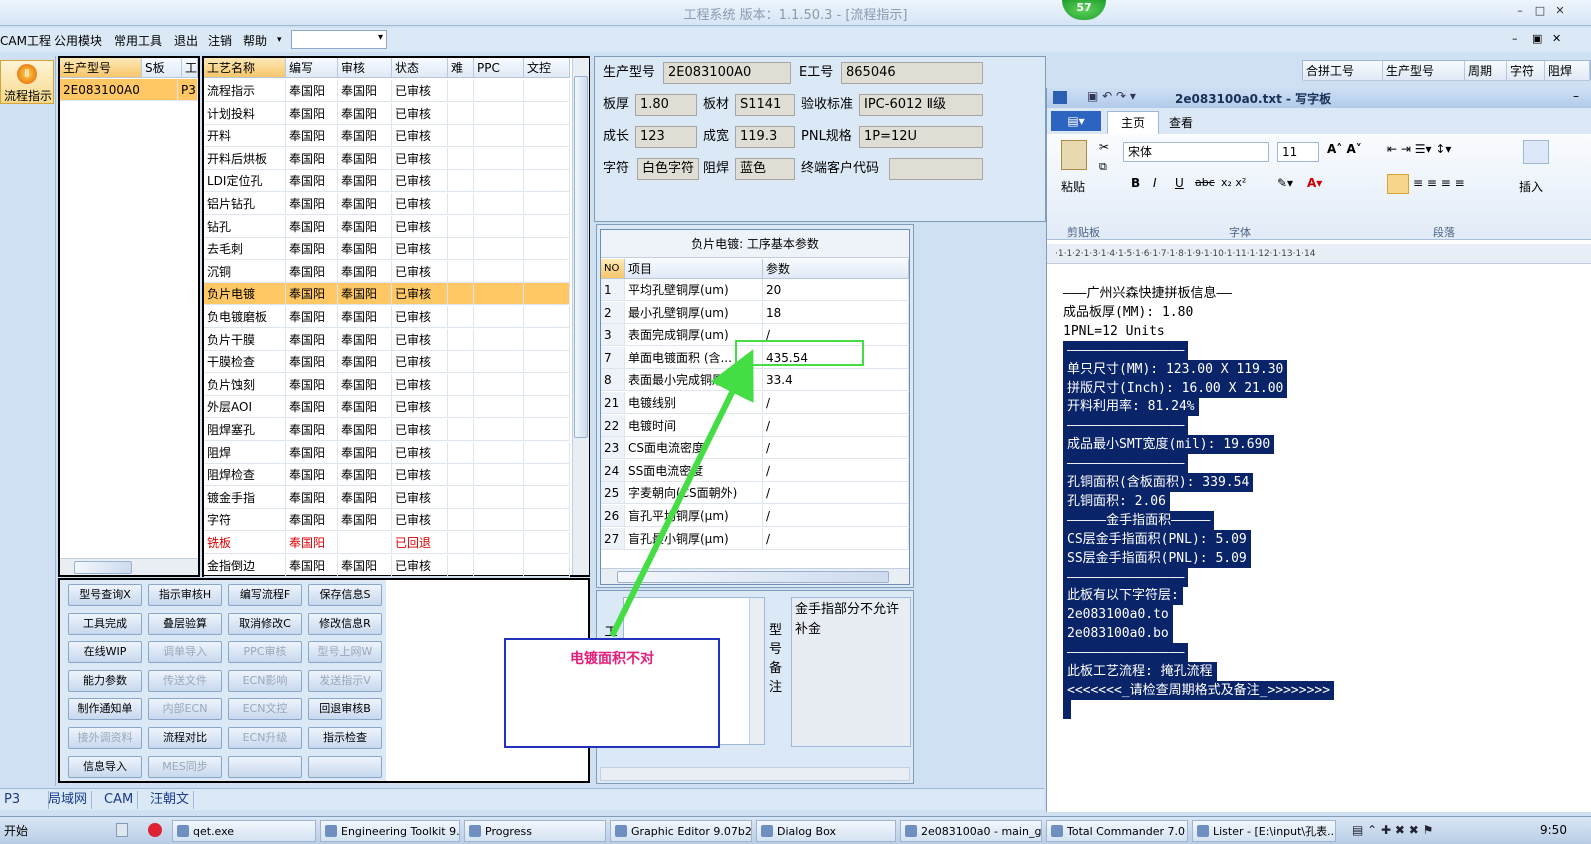 The height and width of the screenshot is (844, 1591). Describe the element at coordinates (694, 269) in the screenshot. I see `col-item: 项目` at that location.